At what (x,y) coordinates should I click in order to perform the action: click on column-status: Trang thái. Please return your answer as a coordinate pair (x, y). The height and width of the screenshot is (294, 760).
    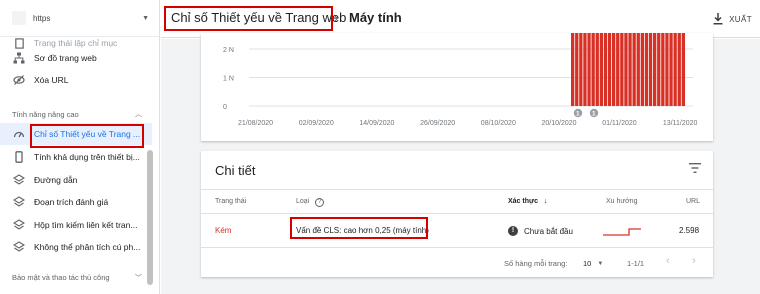
    Looking at the image, I should click on (230, 201).